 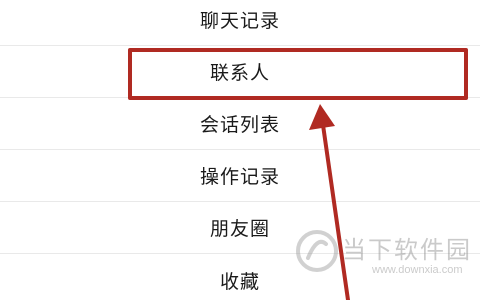 I want to click on menu-item-label: 操作记录, so click(x=239, y=177).